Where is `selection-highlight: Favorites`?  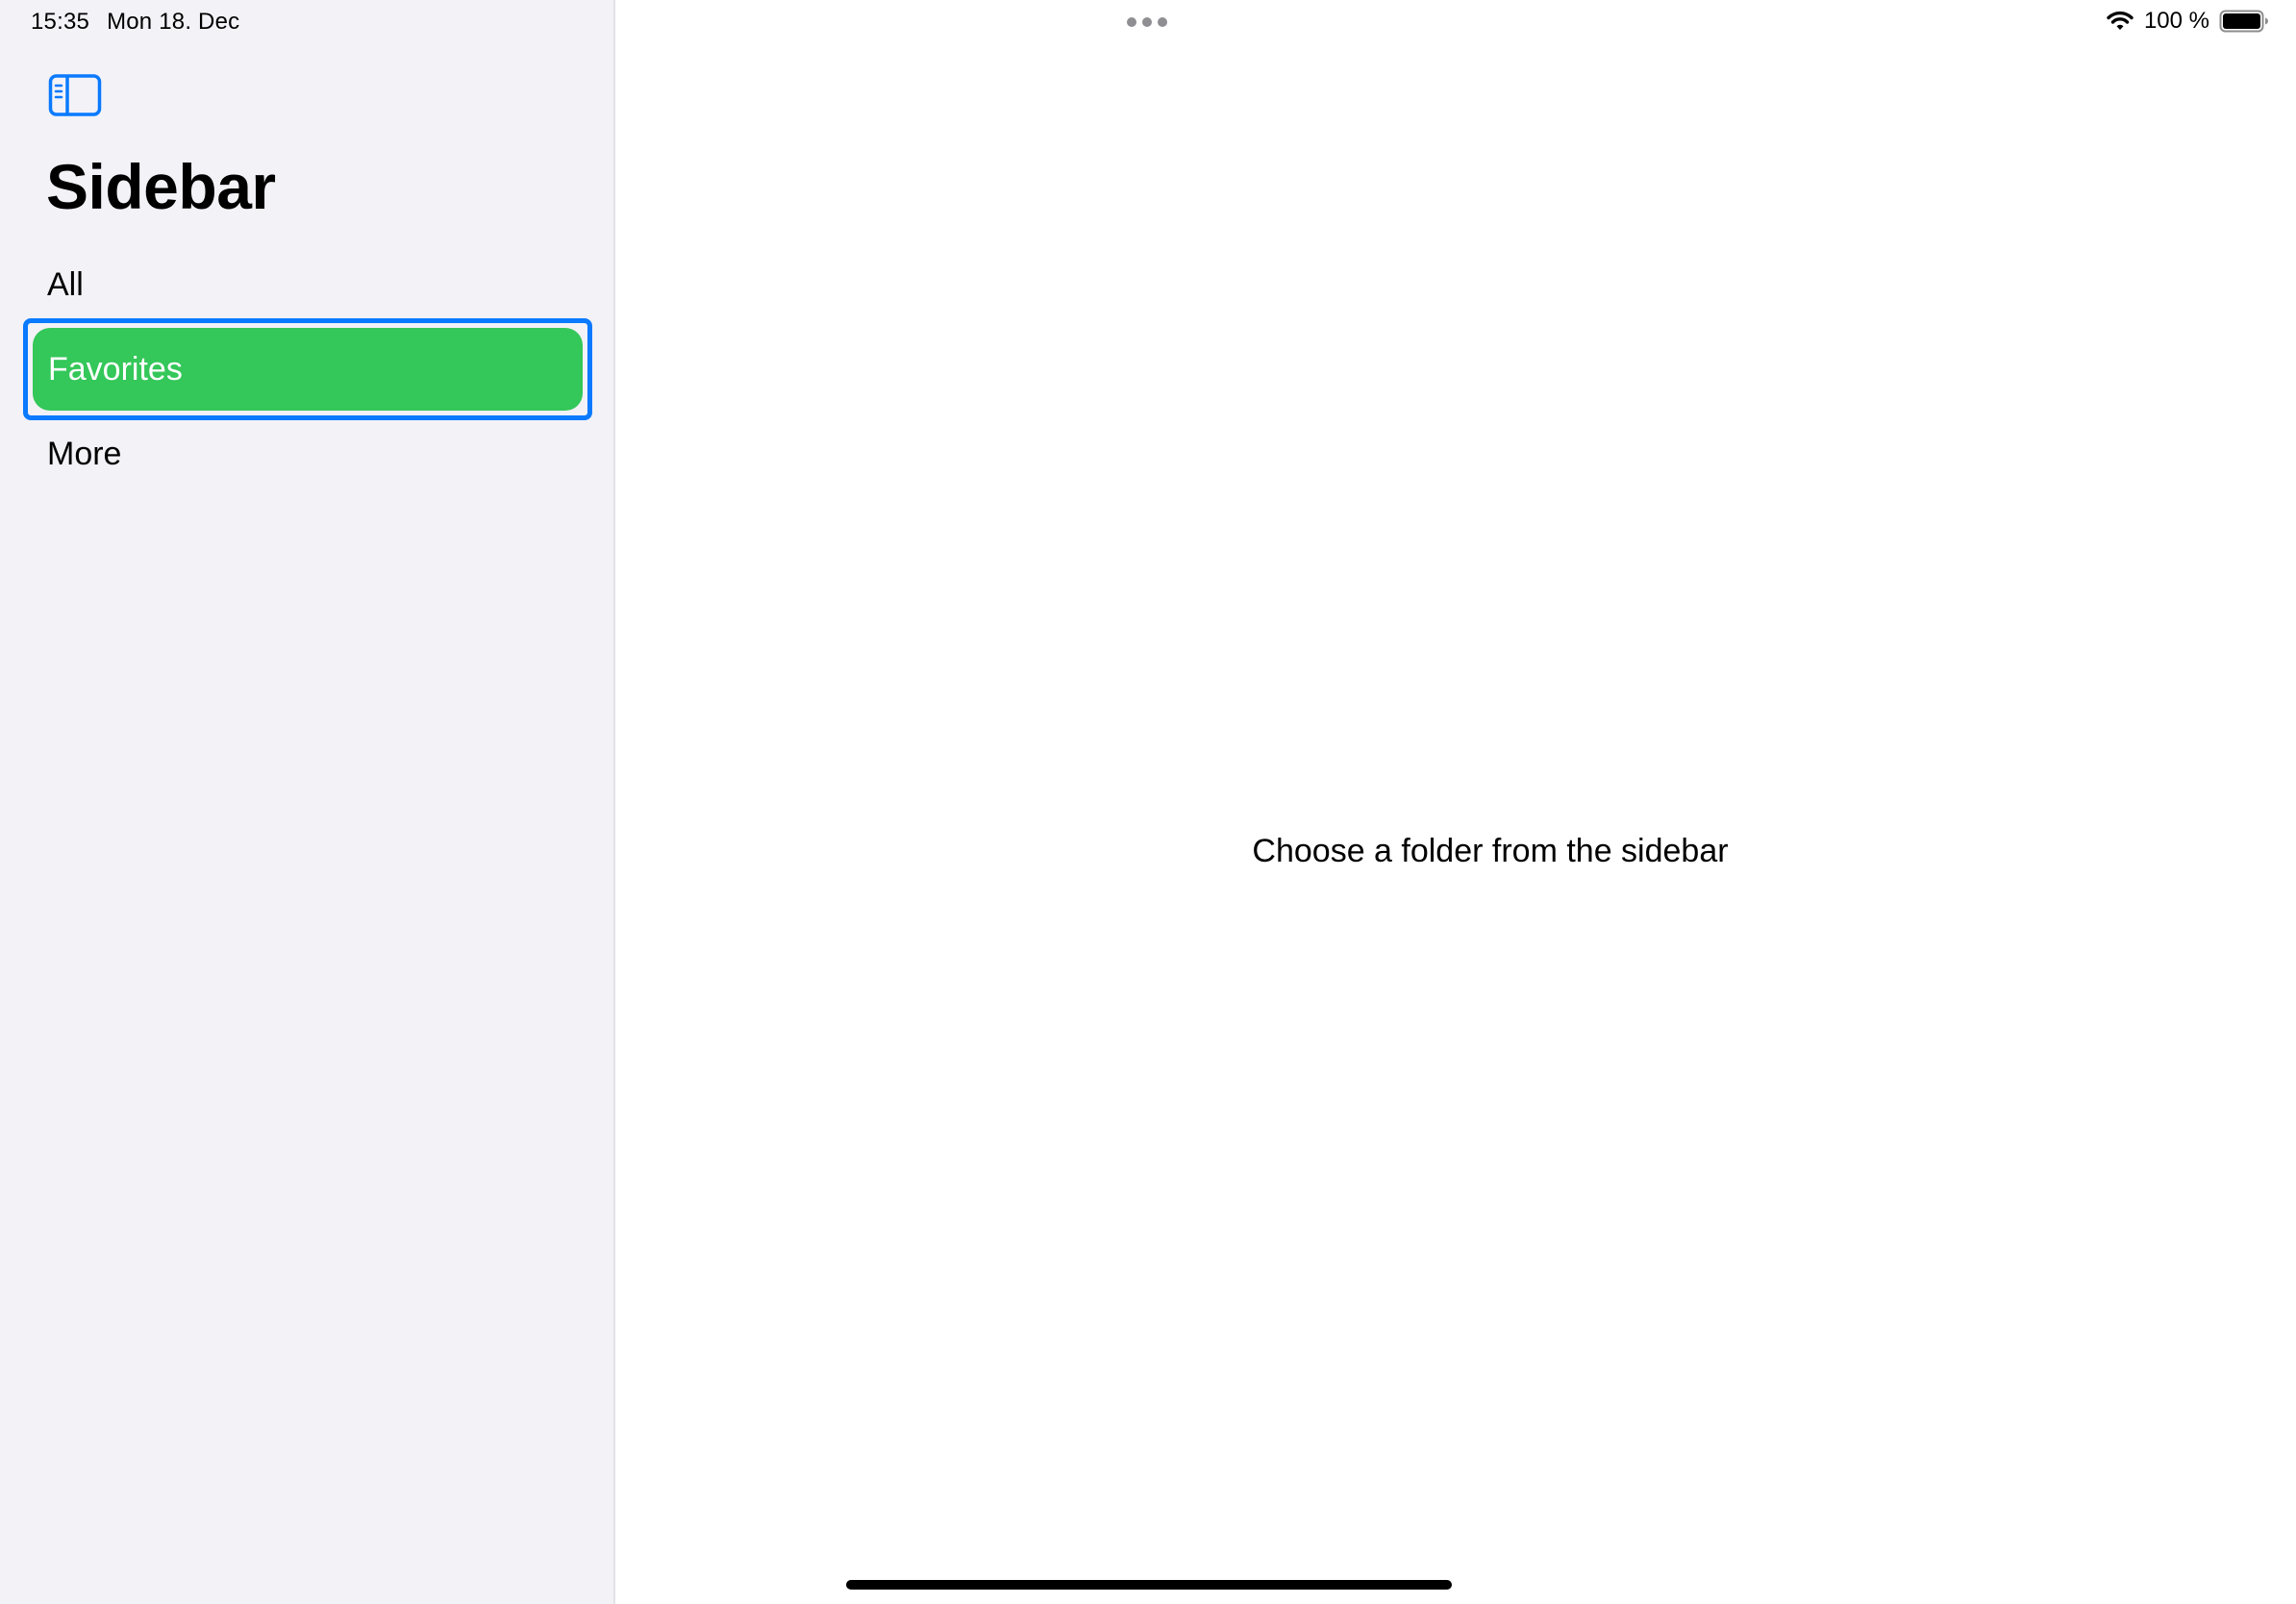
selection-highlight: Favorites is located at coordinates (308, 369).